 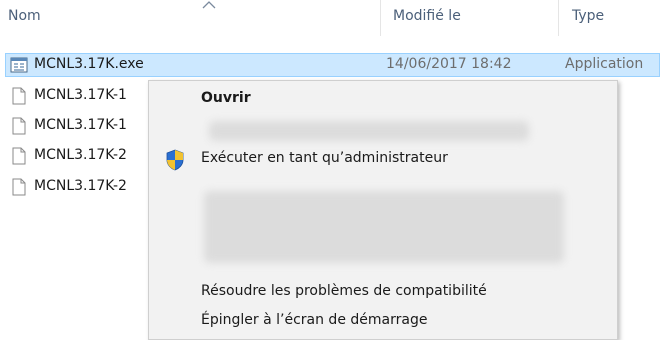 I want to click on column-header: Nom Modifié le Type, so click(x=330, y=18).